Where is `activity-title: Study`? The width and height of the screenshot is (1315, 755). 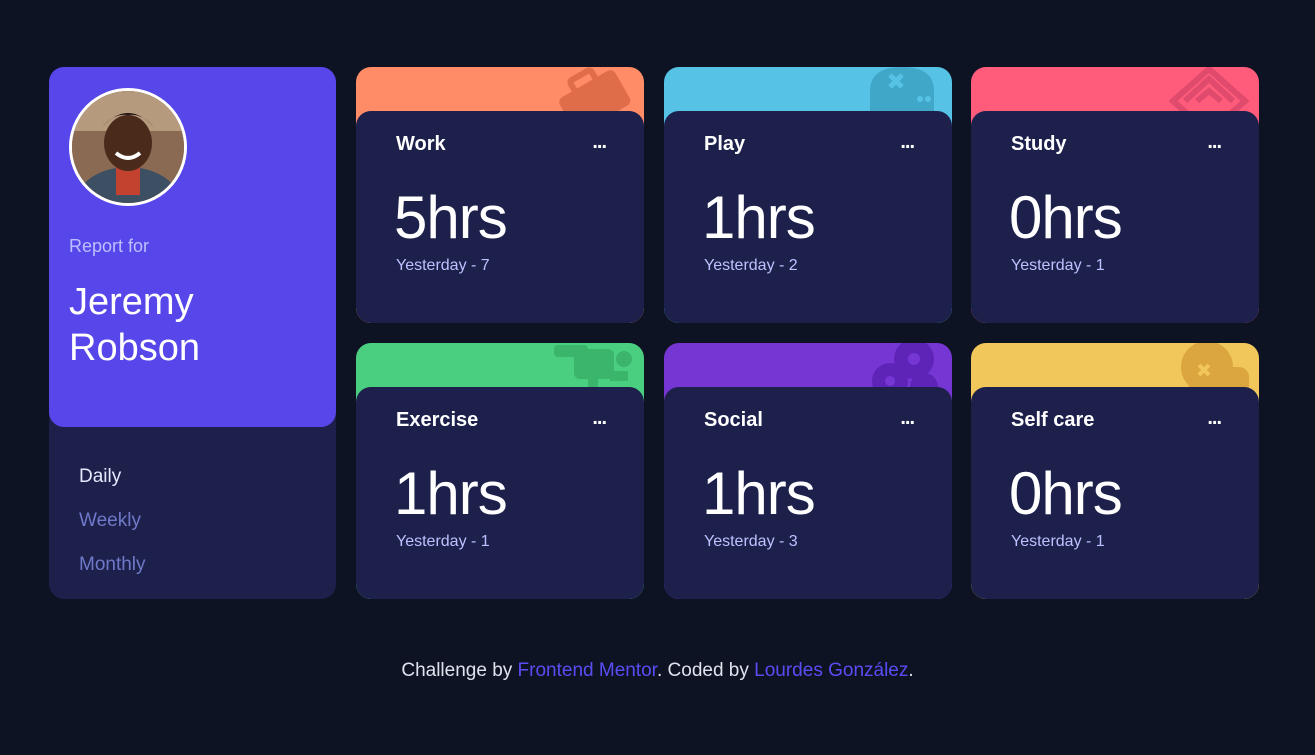 activity-title: Study is located at coordinates (1039, 144).